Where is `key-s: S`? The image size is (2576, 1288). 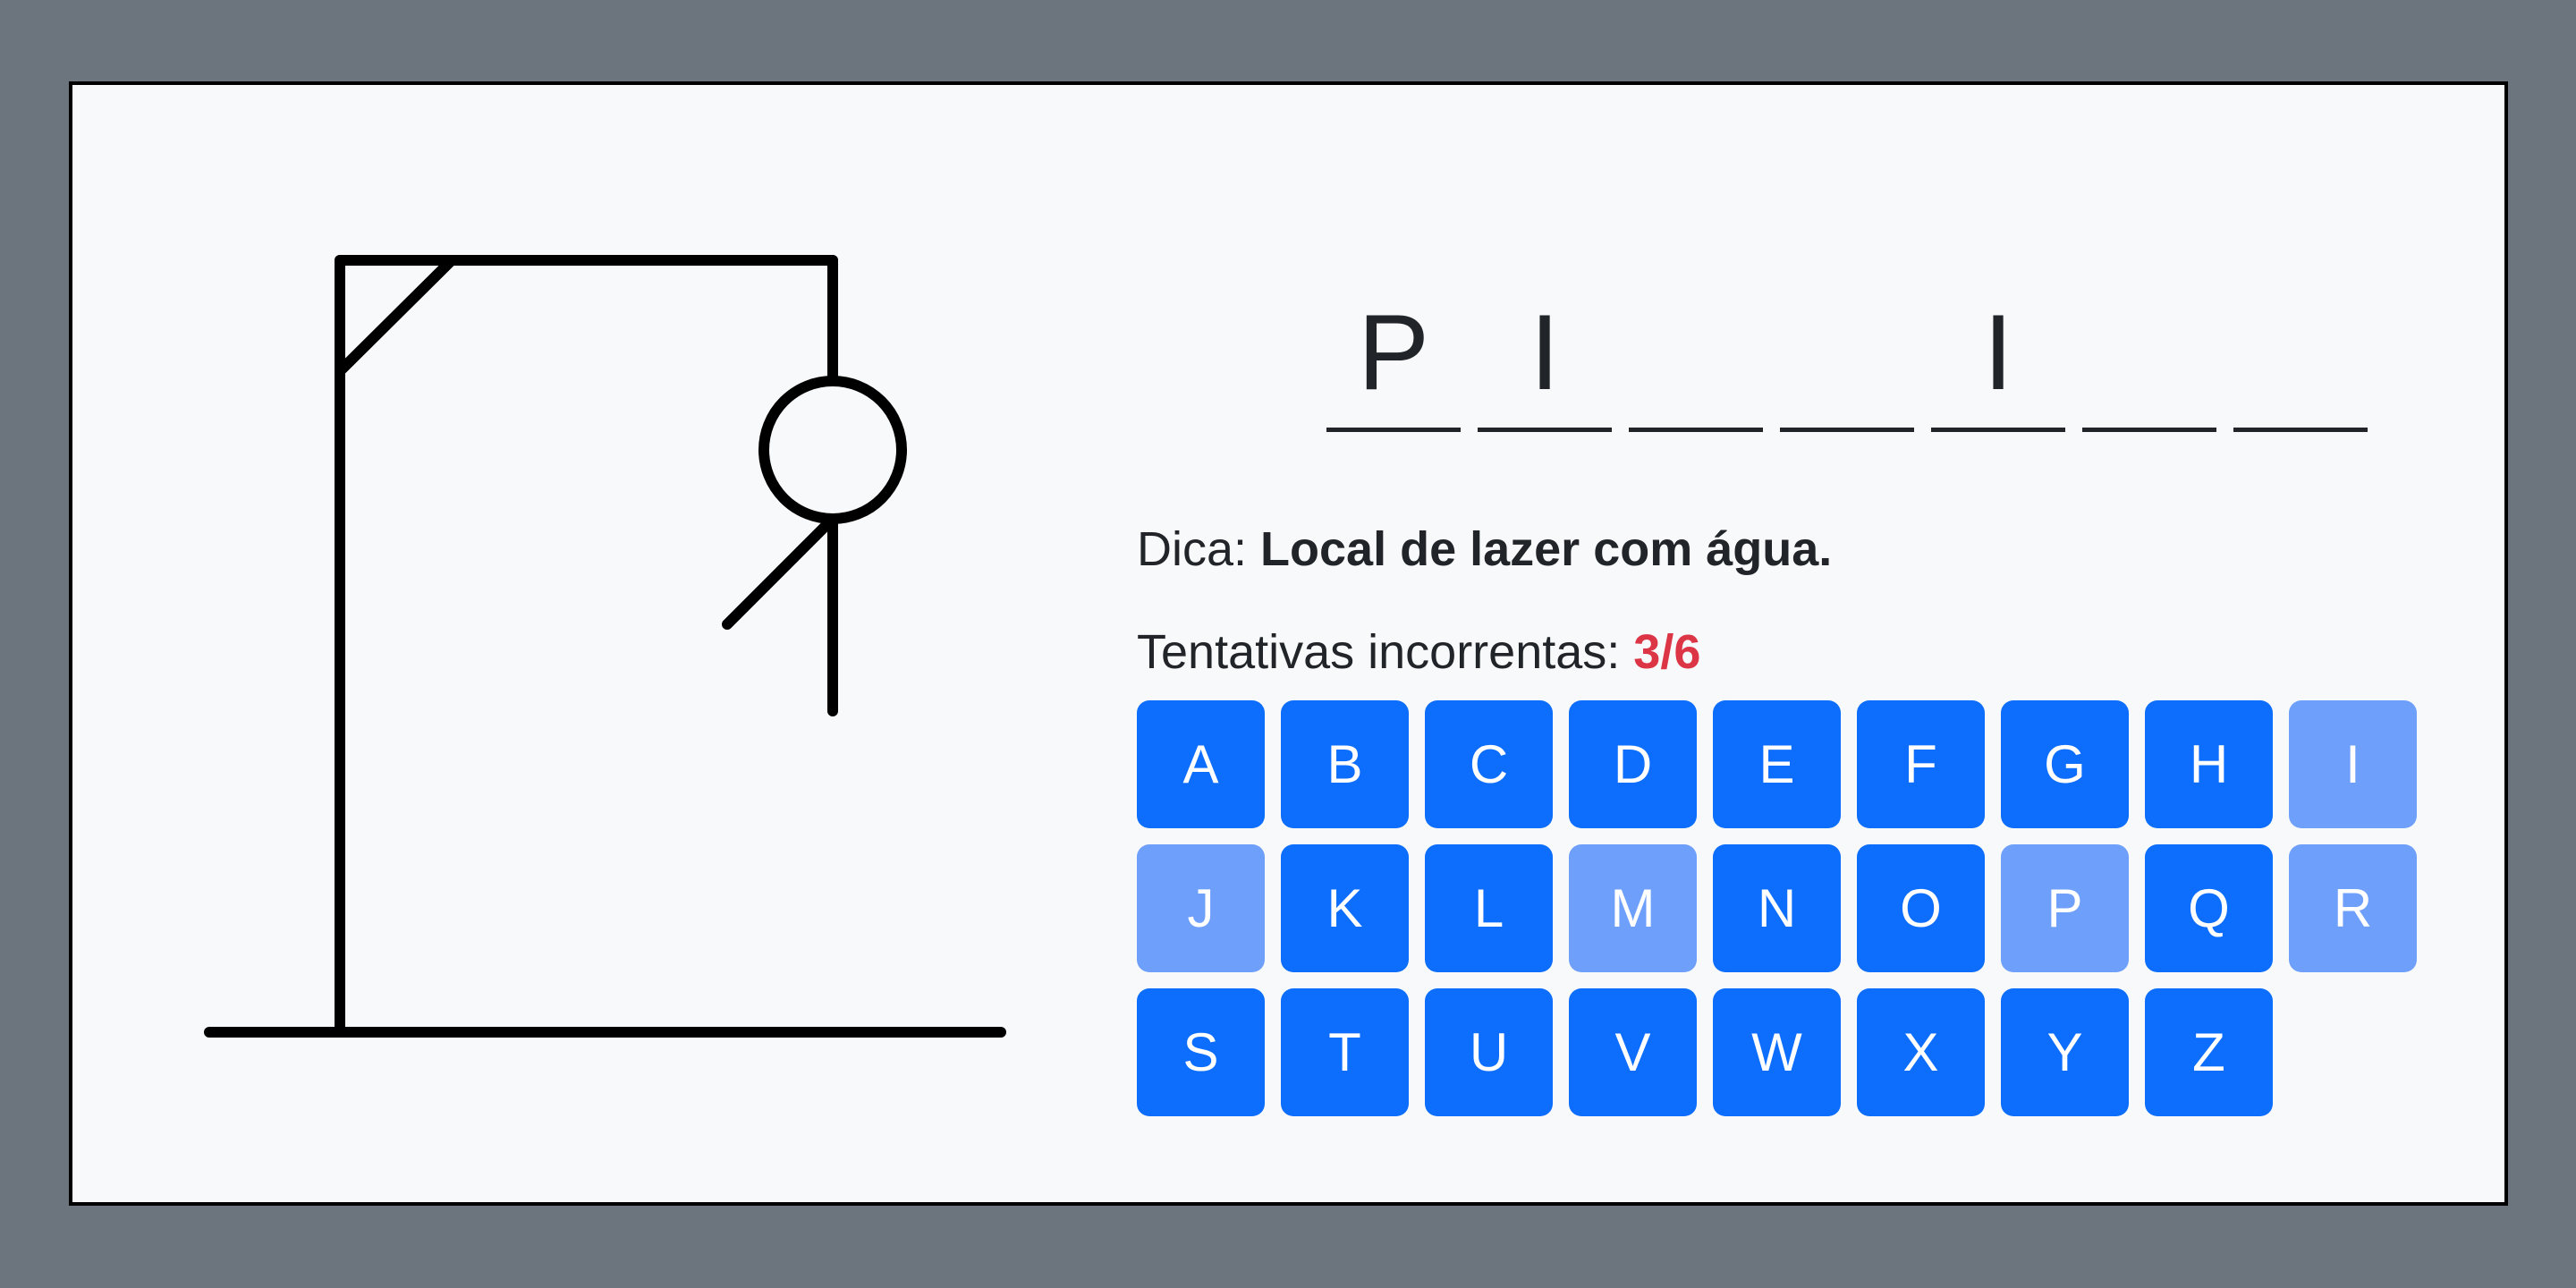 key-s: S is located at coordinates (1201, 1052).